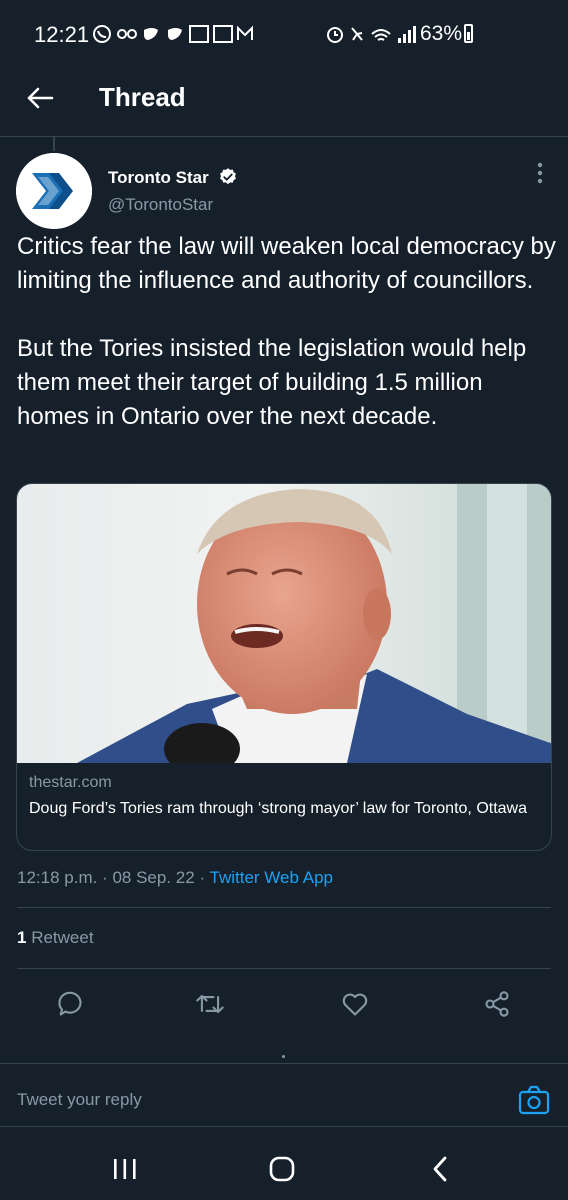 The width and height of the screenshot is (568, 1200). I want to click on tweet-source-link: Twitter Web App, so click(271, 877).